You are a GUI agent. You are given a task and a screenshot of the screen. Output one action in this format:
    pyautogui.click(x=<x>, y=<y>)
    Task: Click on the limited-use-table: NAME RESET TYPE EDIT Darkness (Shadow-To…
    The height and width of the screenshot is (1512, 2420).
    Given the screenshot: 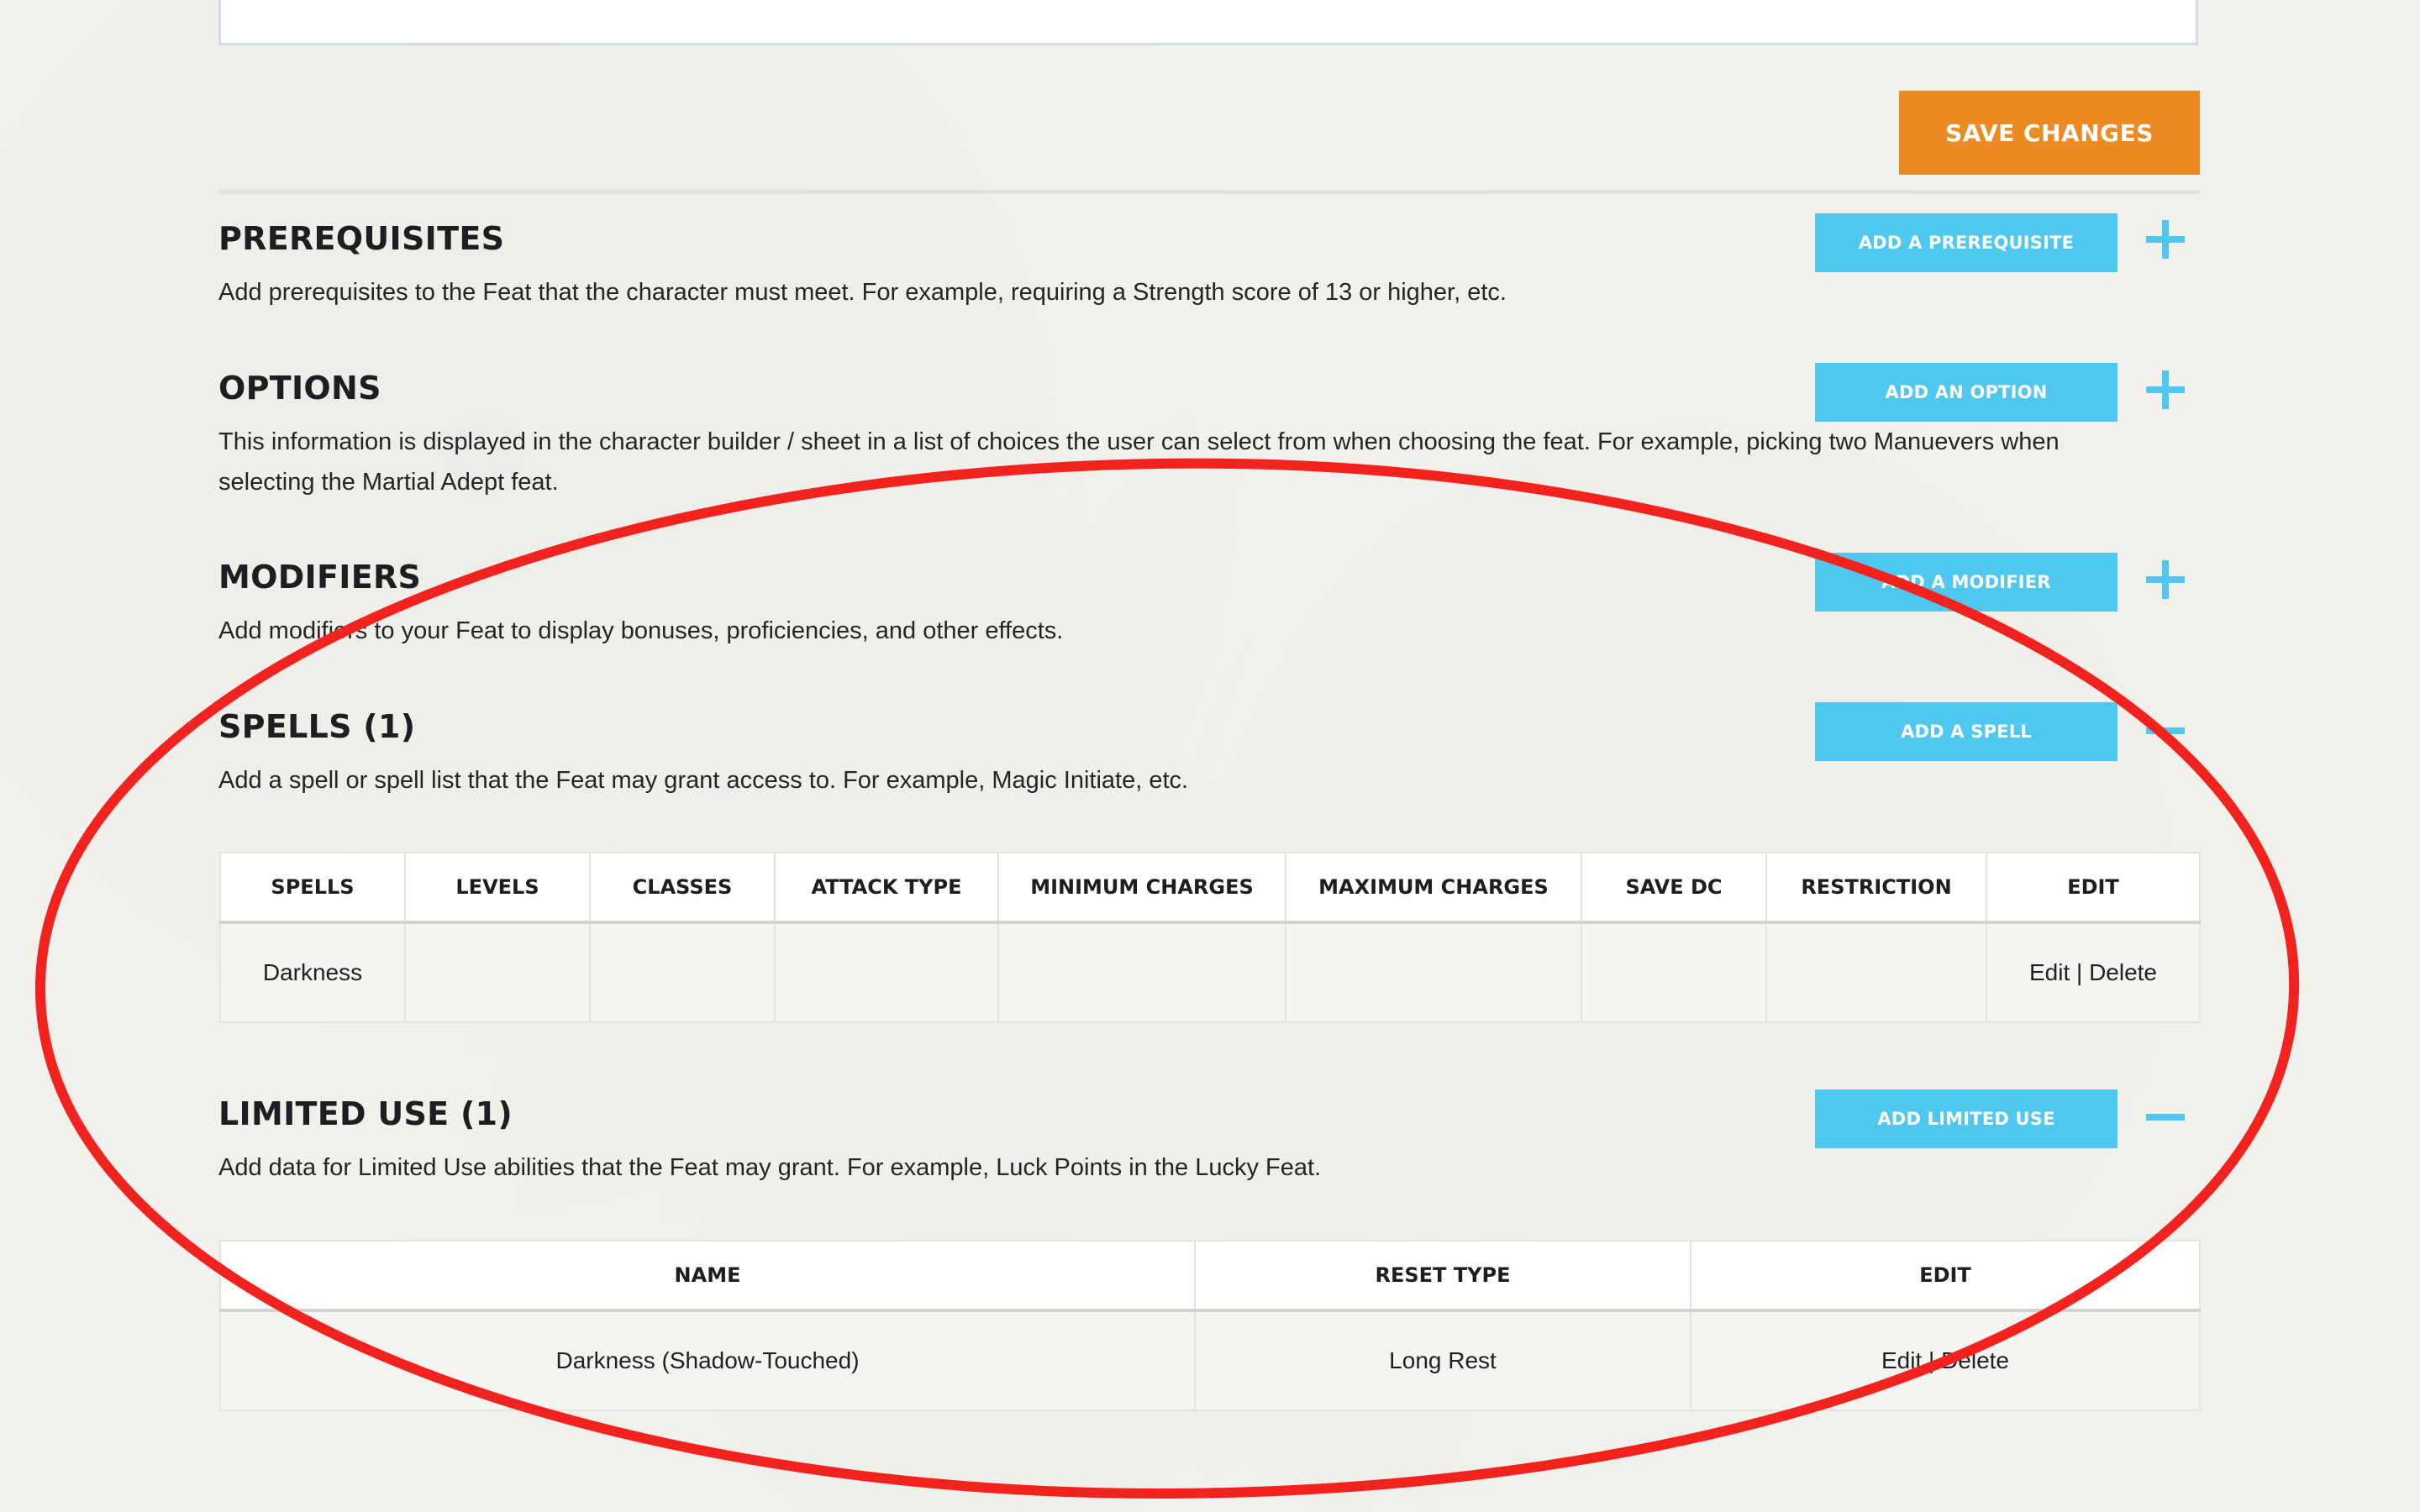 What is the action you would take?
    pyautogui.click(x=1210, y=1325)
    